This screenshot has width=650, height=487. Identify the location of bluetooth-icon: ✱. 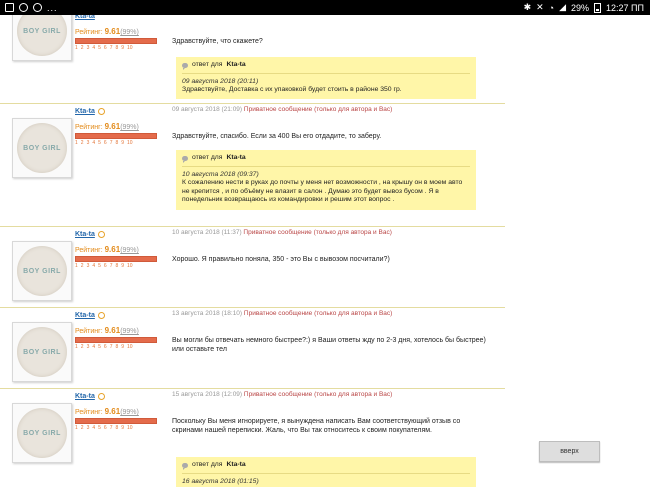
(527, 7).